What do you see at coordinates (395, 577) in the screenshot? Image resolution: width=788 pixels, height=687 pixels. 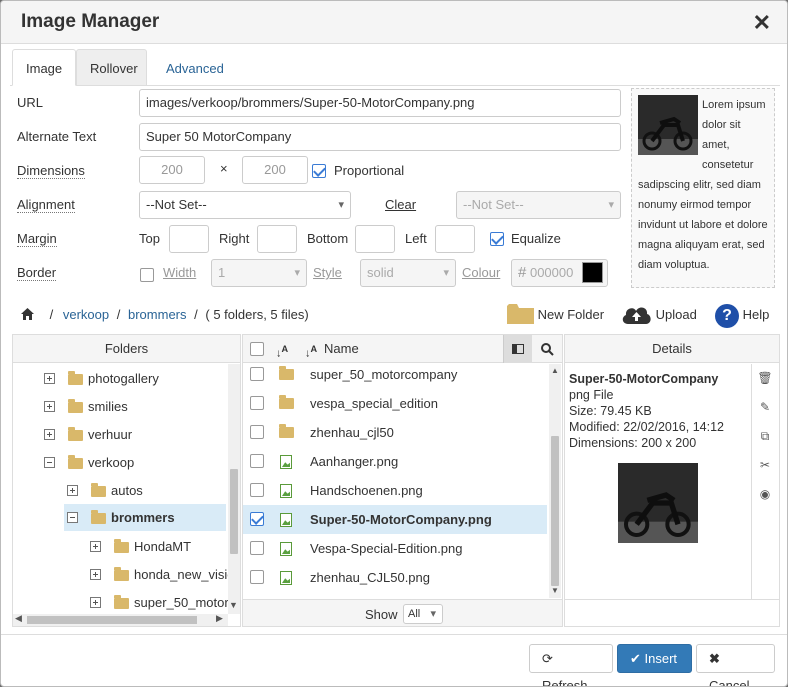 I see `file-row: zhenhau_CJL50.png` at bounding box center [395, 577].